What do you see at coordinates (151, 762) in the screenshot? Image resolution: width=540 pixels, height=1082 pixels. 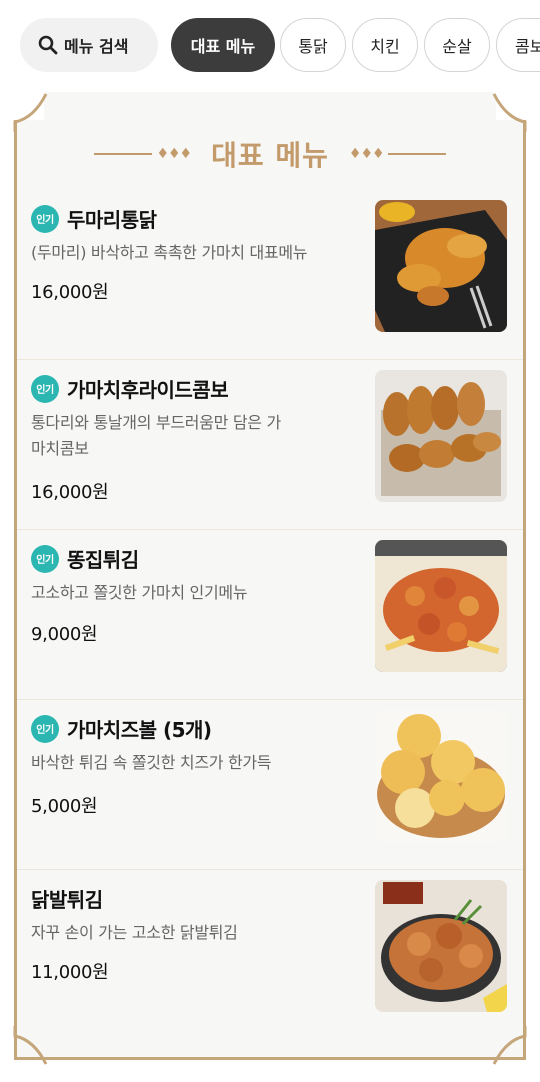 I see `menu-item-description: 바삭한 튀김 속 쫄깃한 치즈가 한가득` at bounding box center [151, 762].